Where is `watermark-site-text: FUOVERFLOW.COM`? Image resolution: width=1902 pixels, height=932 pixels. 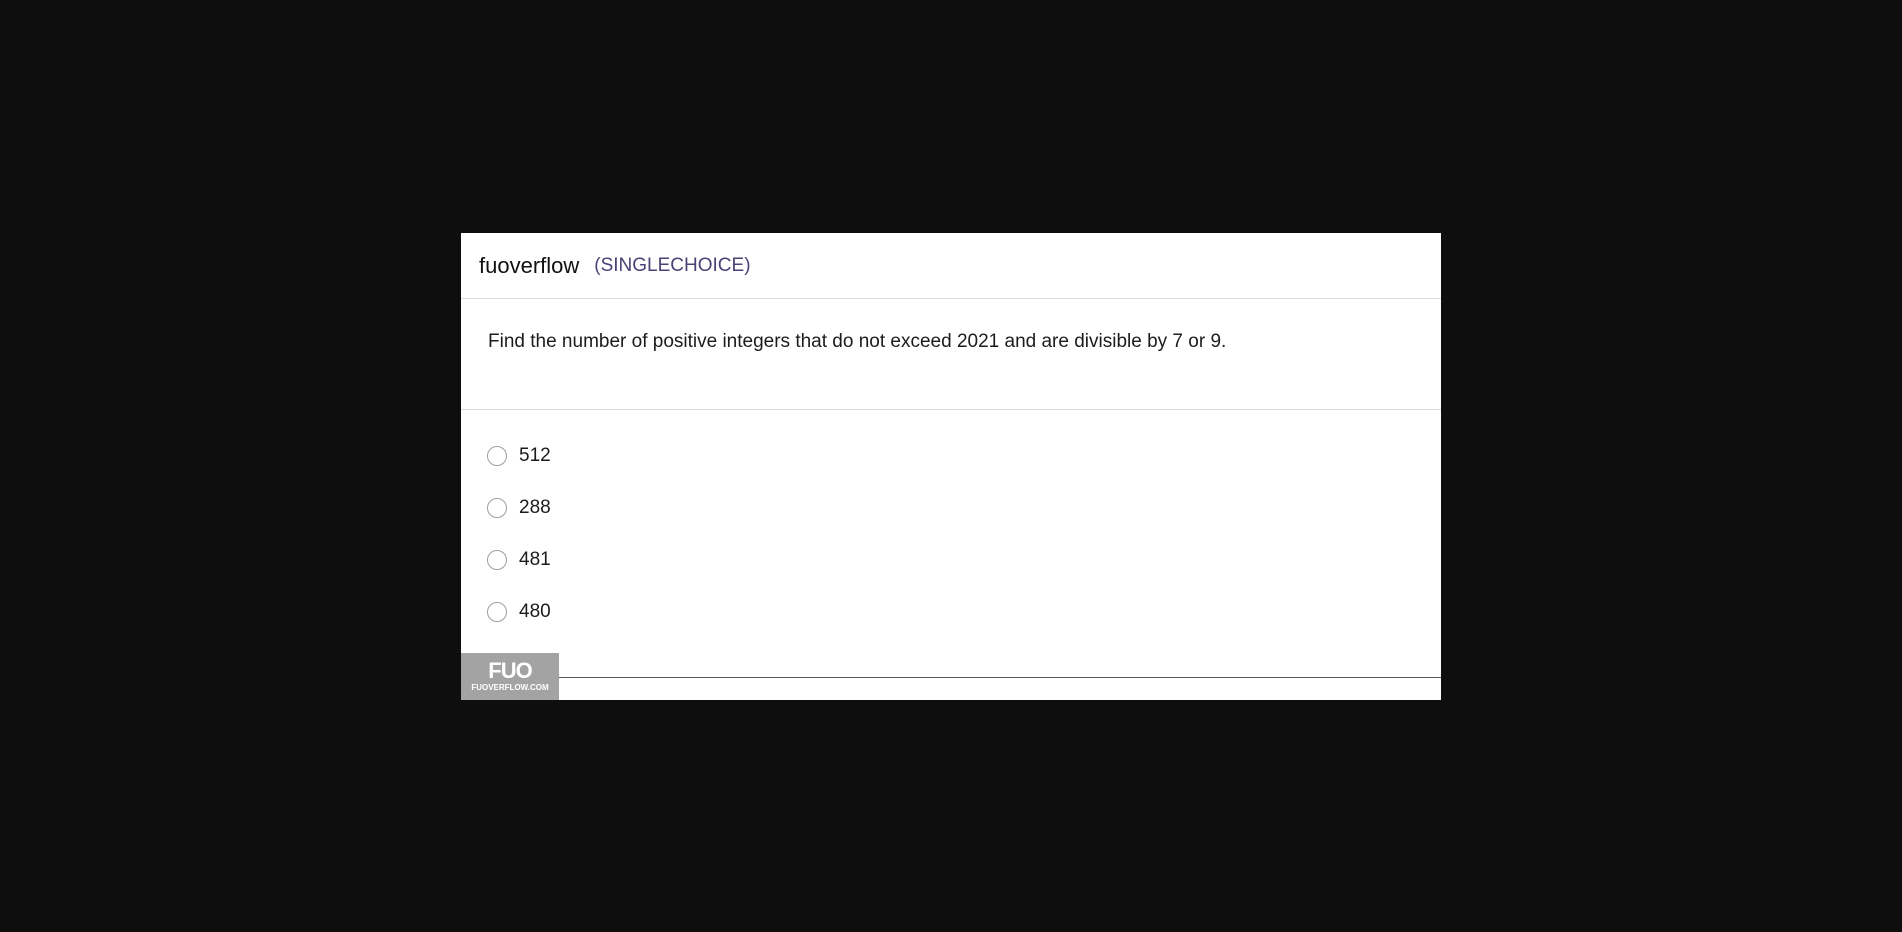
watermark-site-text: FUOVERFLOW.COM is located at coordinates (510, 687).